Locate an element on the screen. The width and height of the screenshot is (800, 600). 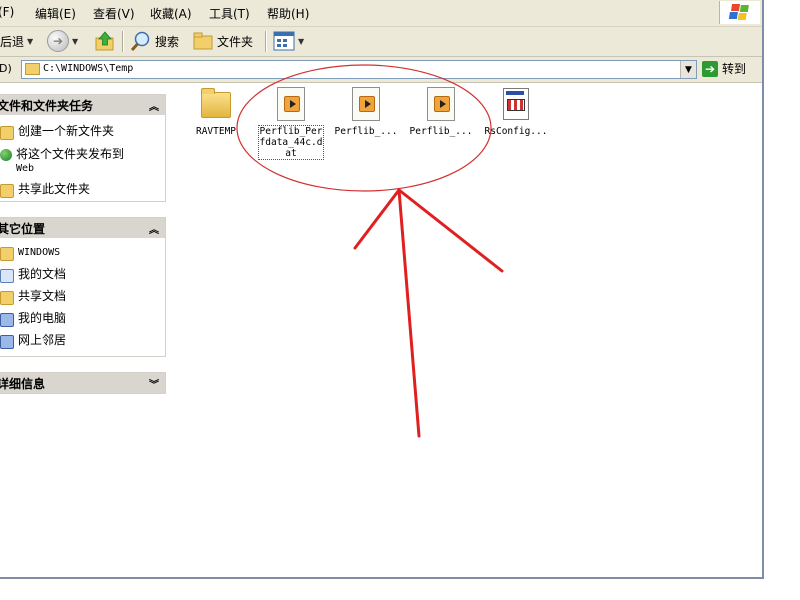
folders-icon is located at coordinates (203, 41).